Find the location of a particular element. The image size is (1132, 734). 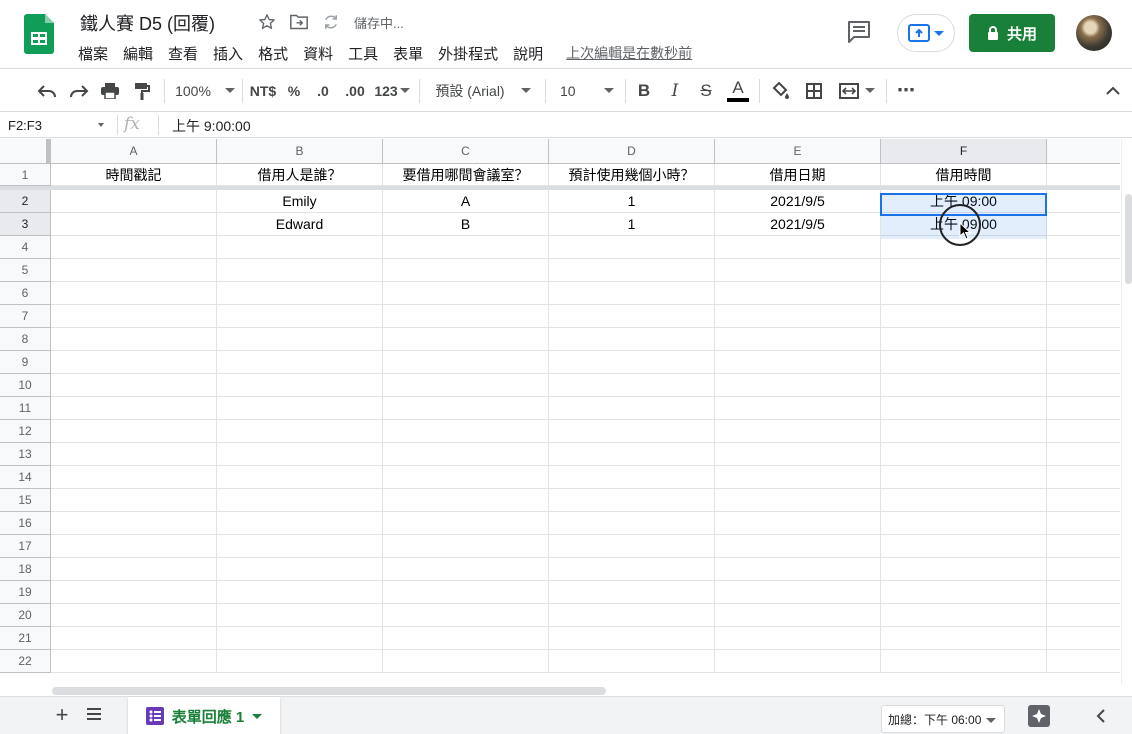

cell-d20 is located at coordinates (632, 615).